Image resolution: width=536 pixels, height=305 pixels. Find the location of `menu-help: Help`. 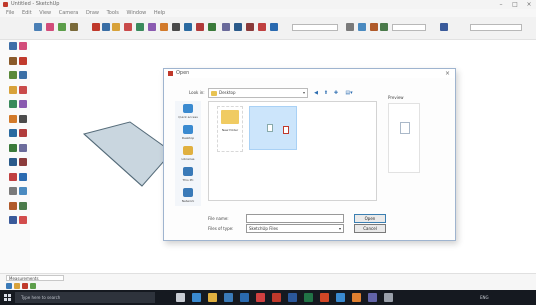

menu-help: Help is located at coordinates (159, 13).